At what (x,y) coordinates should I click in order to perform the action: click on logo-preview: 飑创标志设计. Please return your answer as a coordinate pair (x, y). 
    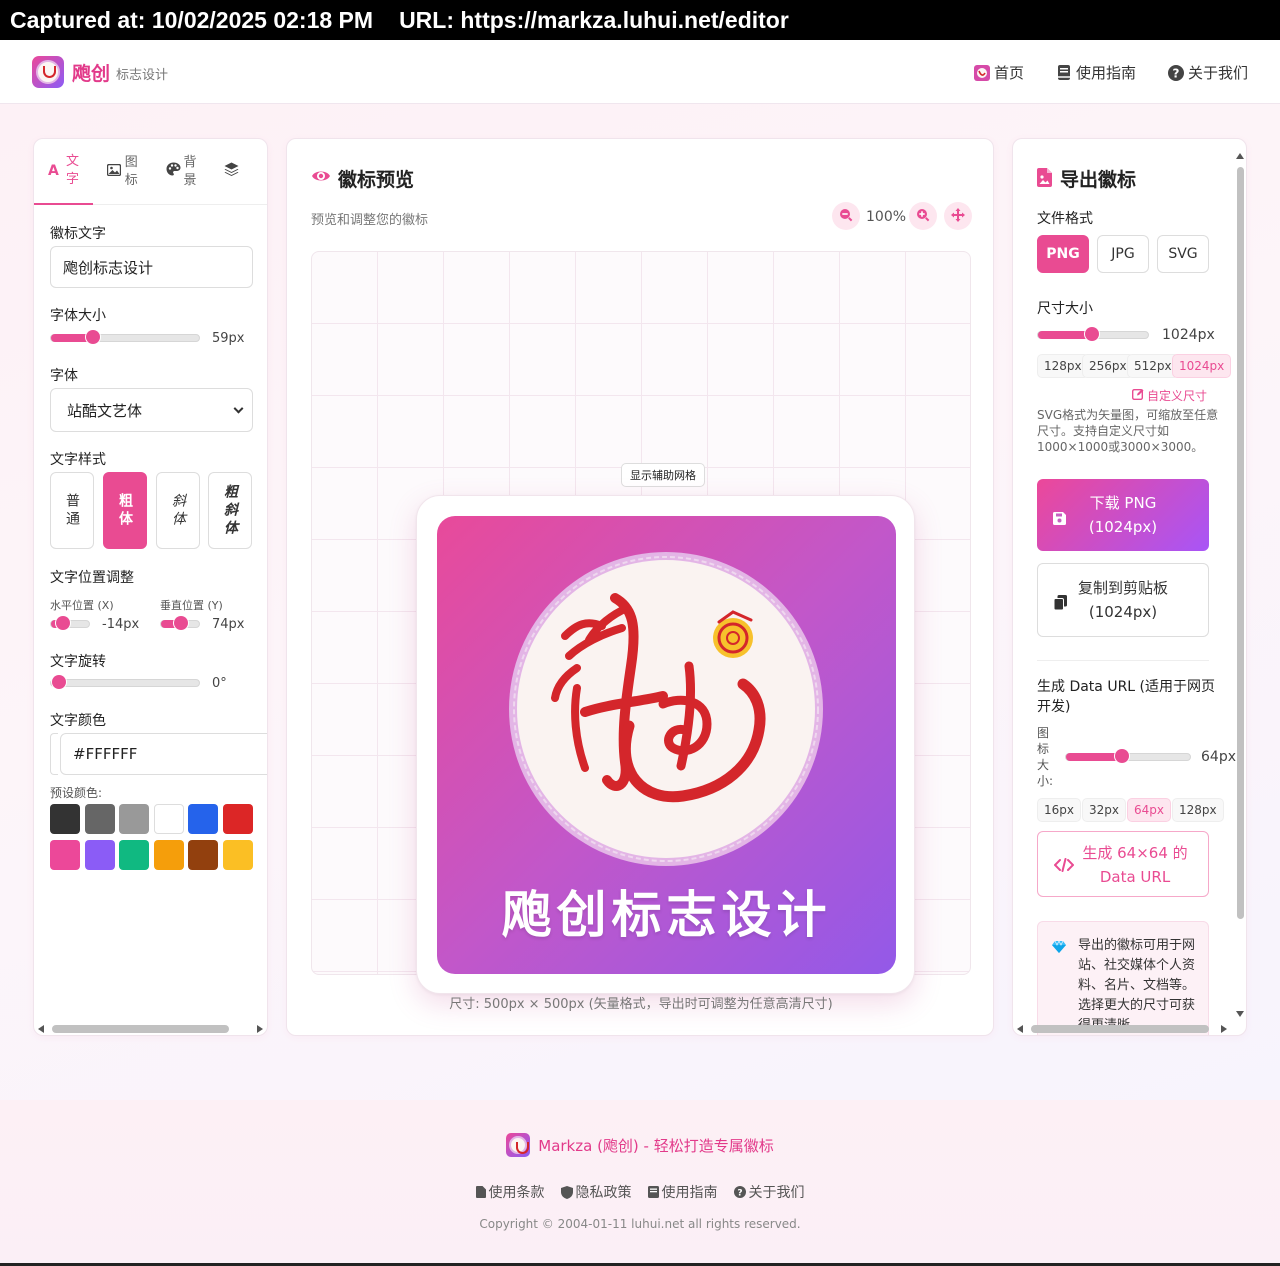
    Looking at the image, I should click on (666, 745).